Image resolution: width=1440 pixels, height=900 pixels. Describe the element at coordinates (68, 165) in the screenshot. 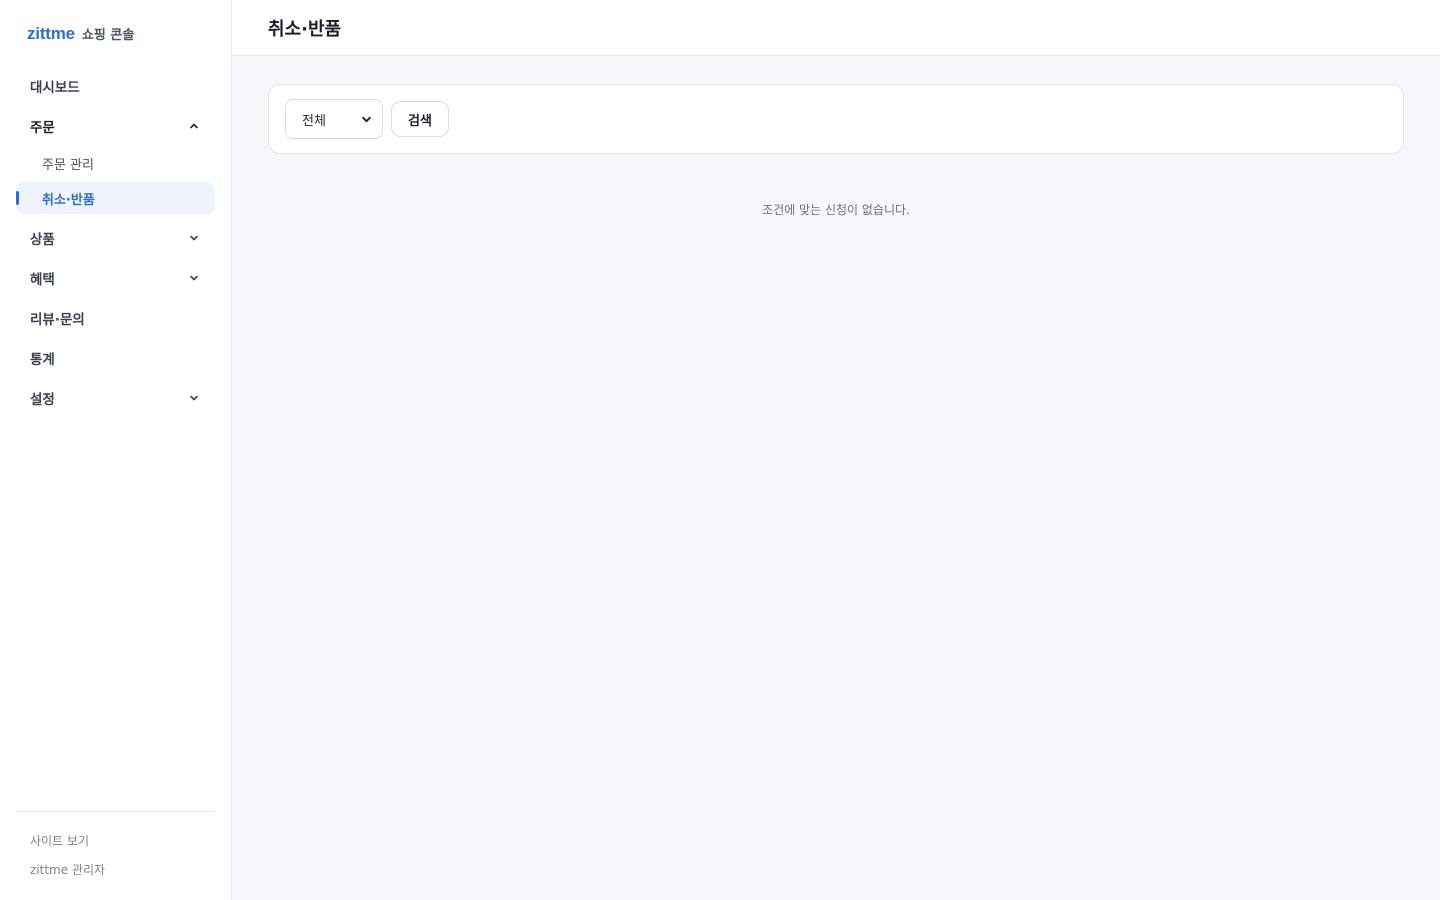

I see `sidebar-subitem-label: 주문 관리` at that location.